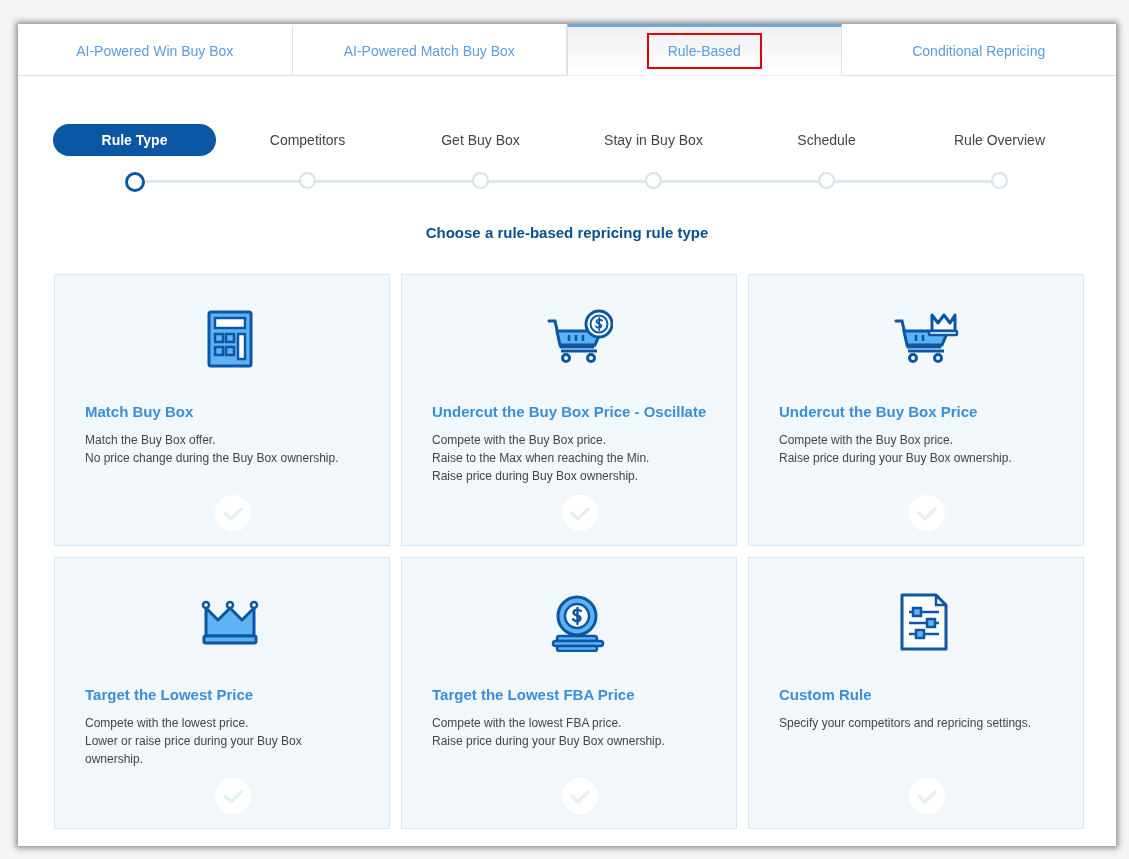  What do you see at coordinates (134, 140) in the screenshot?
I see `step-pill: Rule Type` at bounding box center [134, 140].